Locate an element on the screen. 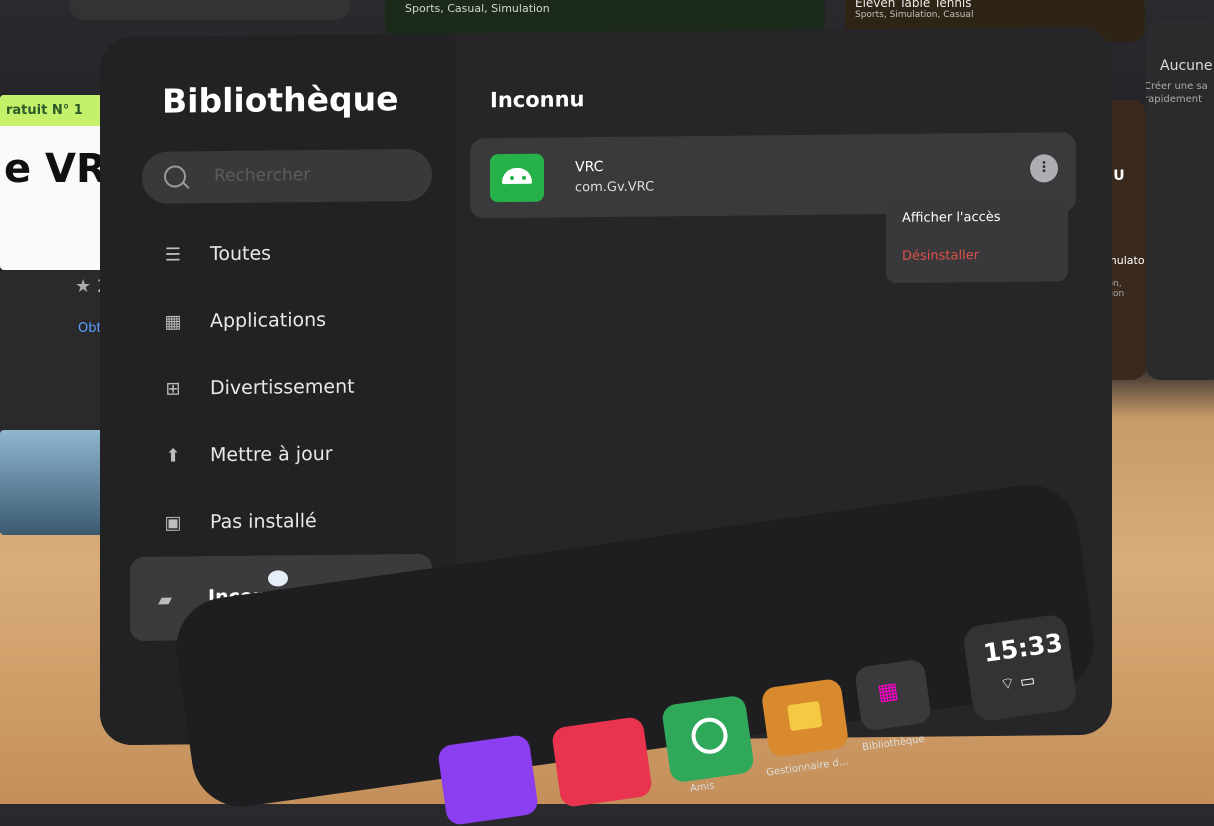 This screenshot has width=1214, height=826. sidebar-item-label: Mettre à jour is located at coordinates (271, 454).